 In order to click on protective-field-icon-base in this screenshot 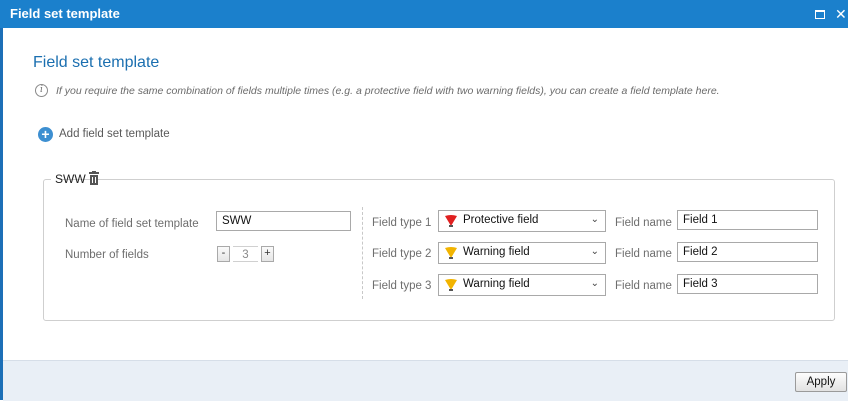, I will do `click(451, 226)`.